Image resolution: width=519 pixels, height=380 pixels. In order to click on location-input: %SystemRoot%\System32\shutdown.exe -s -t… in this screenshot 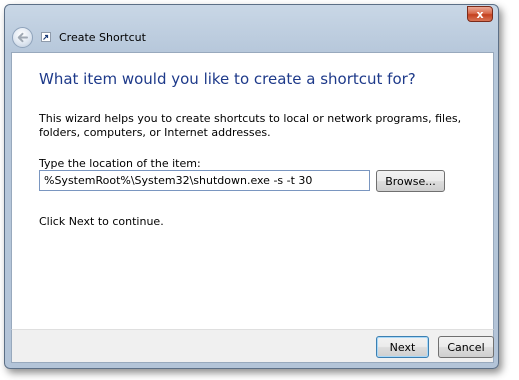, I will do `click(204, 180)`.